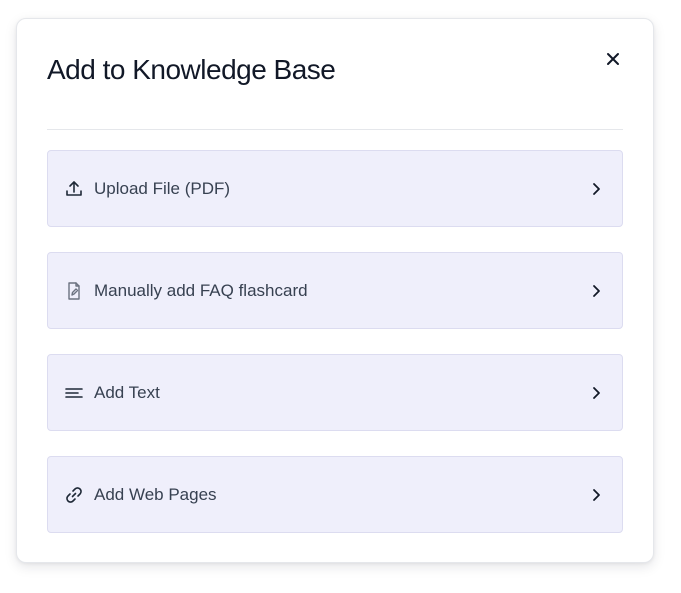 The image size is (681, 593). Describe the element at coordinates (191, 69) in the screenshot. I see `modal-title: Add to Knowledge Base` at that location.